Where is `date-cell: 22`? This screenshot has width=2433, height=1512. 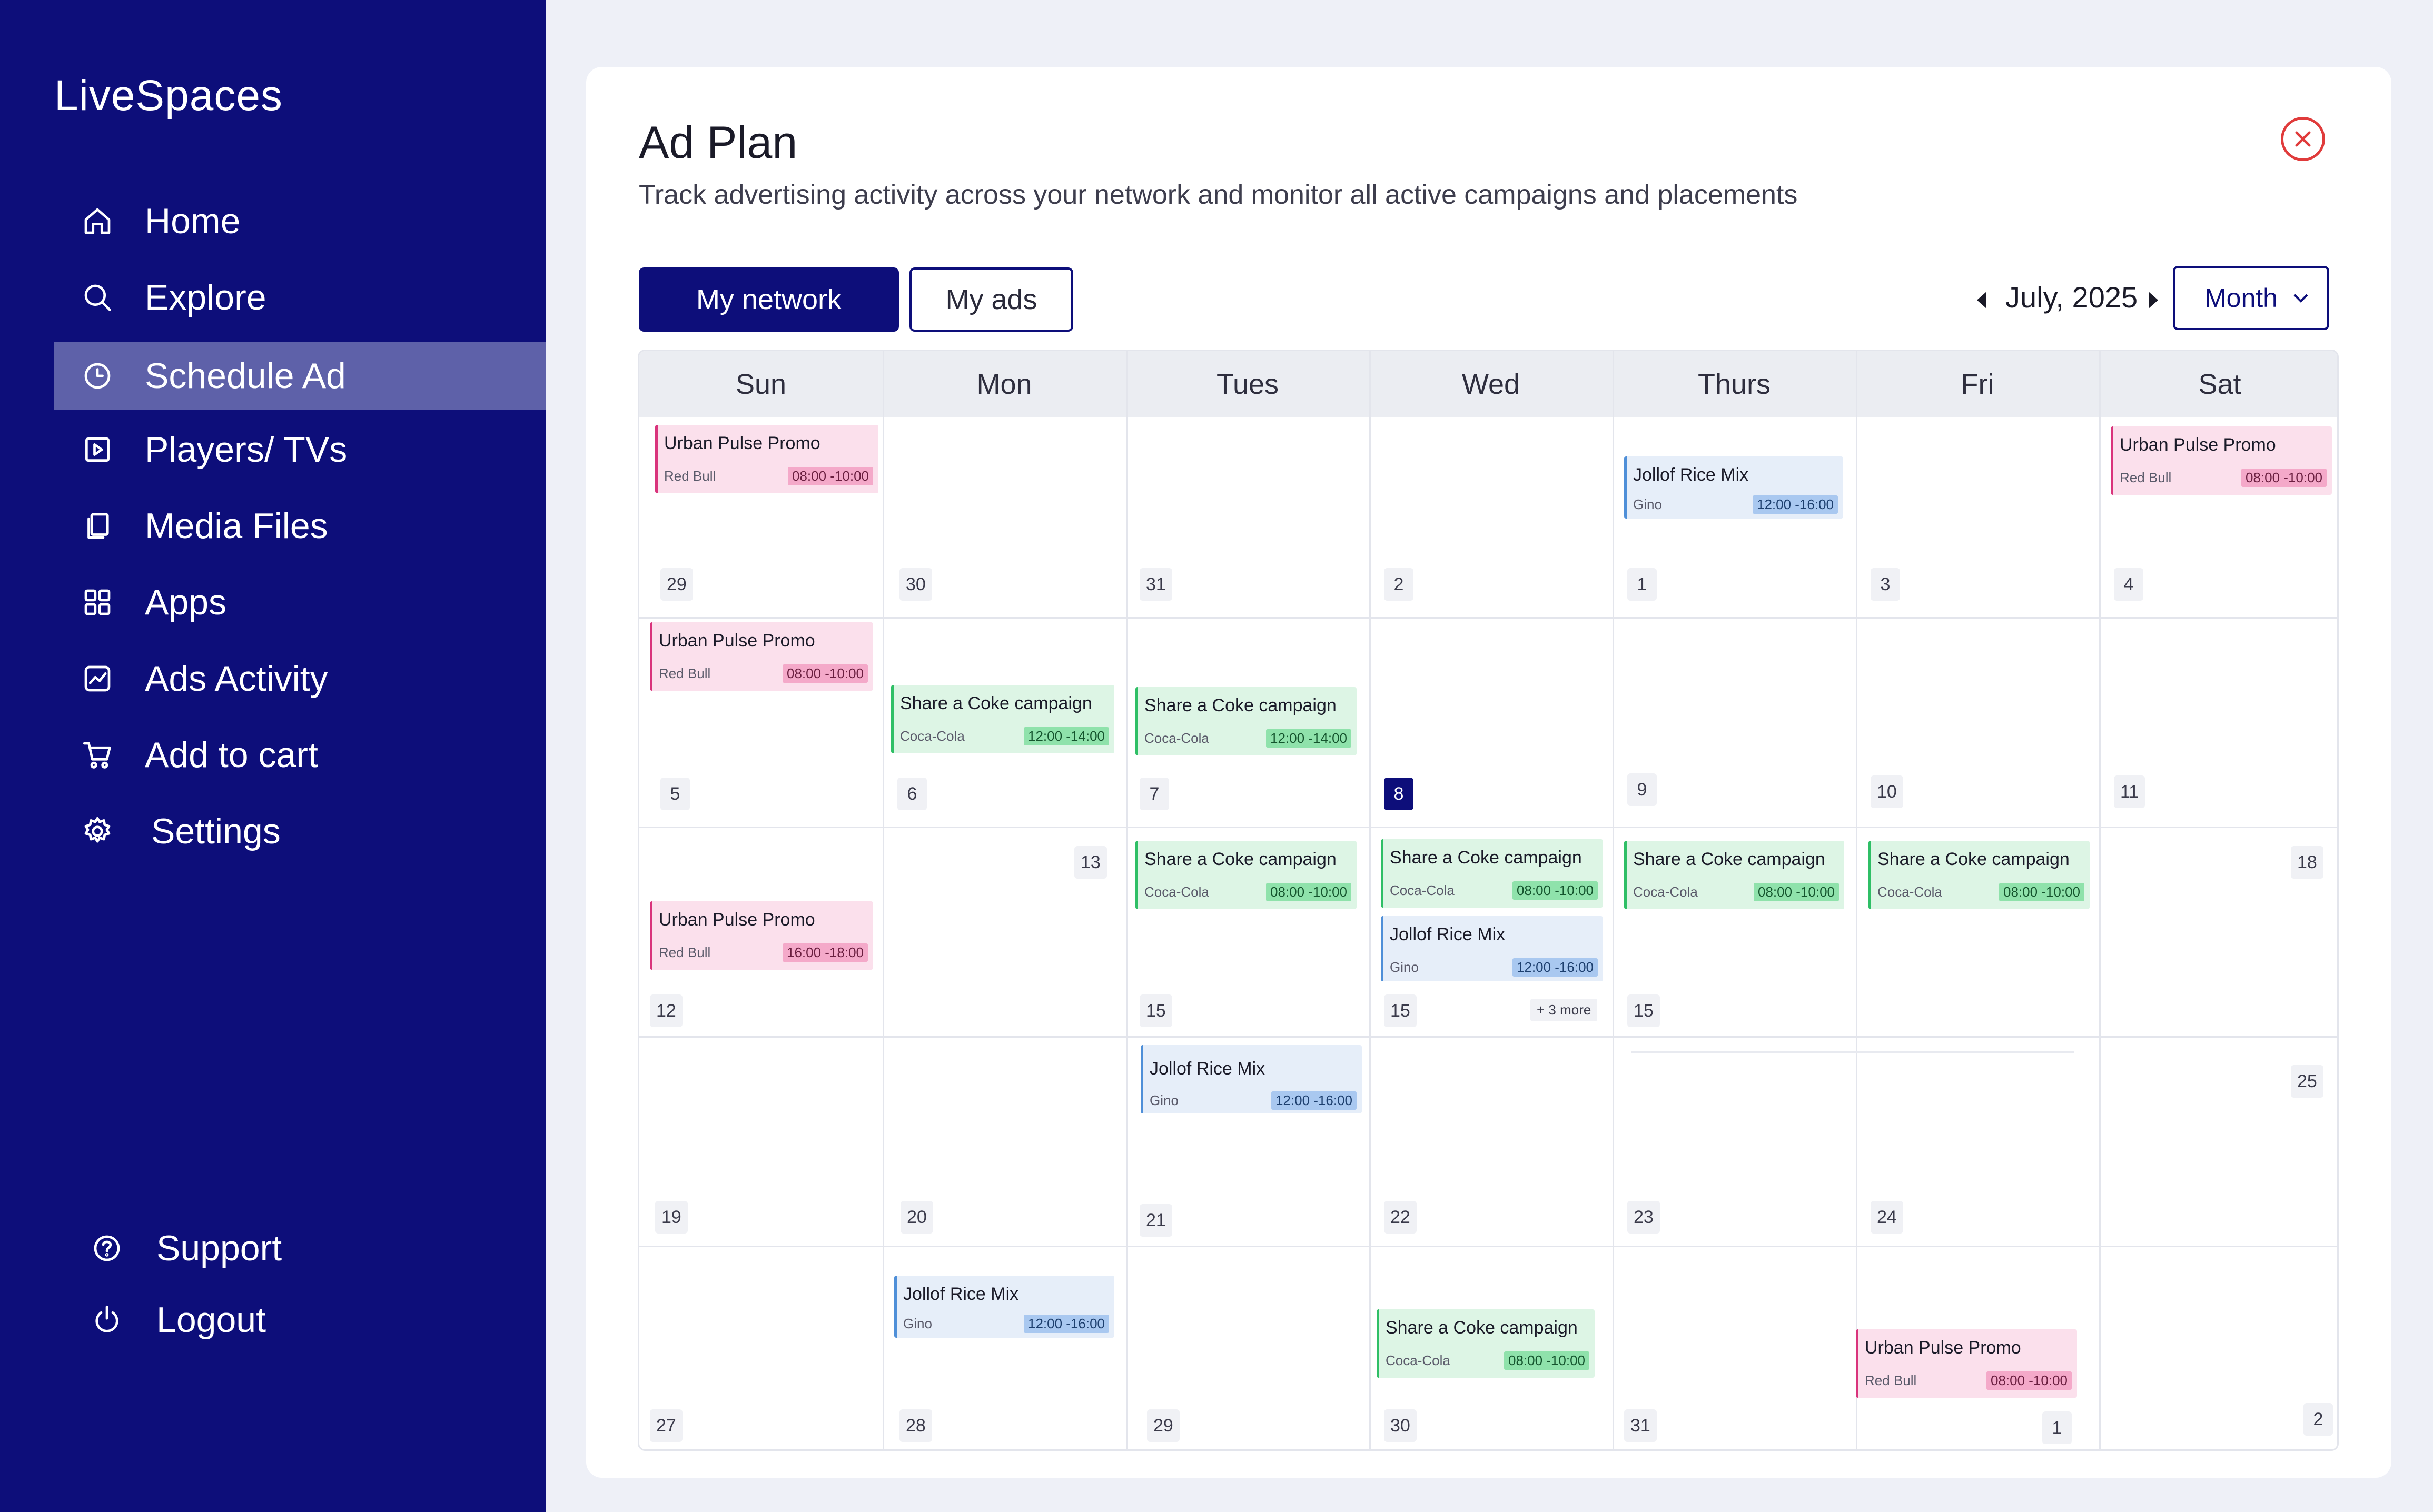
date-cell: 22 is located at coordinates (1401, 1218).